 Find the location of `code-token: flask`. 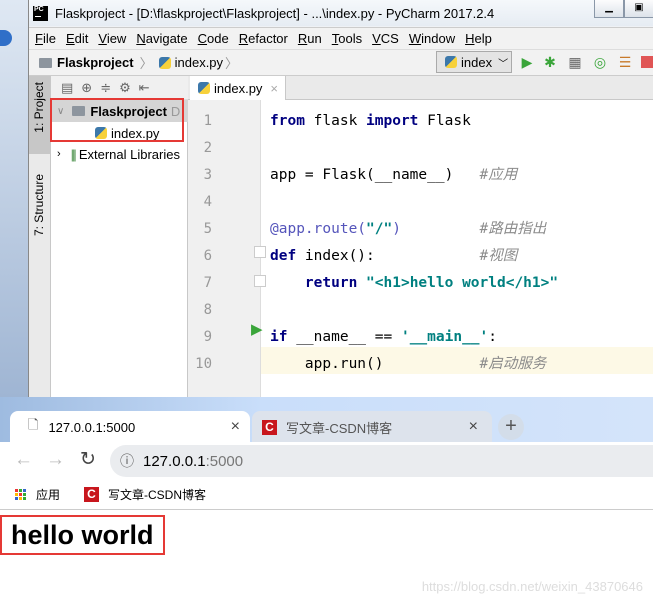

code-token: flask is located at coordinates (335, 121).